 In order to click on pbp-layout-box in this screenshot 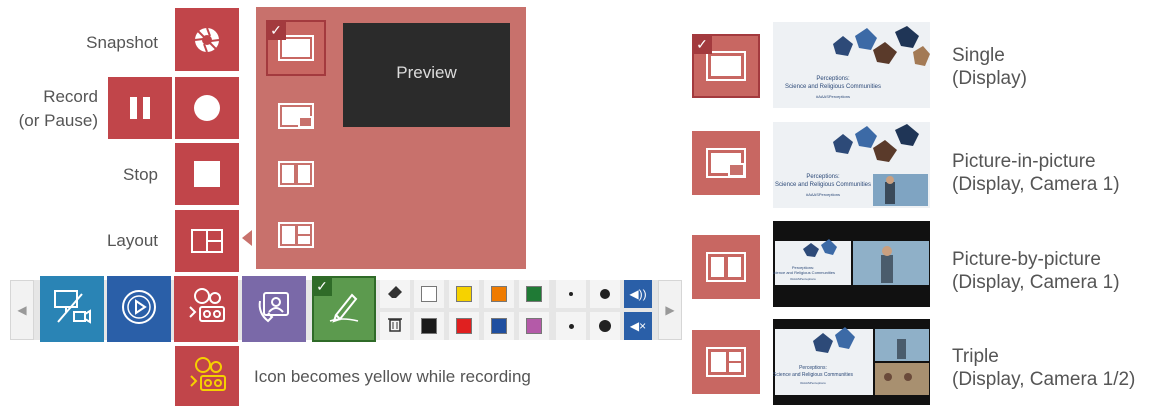, I will do `click(726, 267)`.